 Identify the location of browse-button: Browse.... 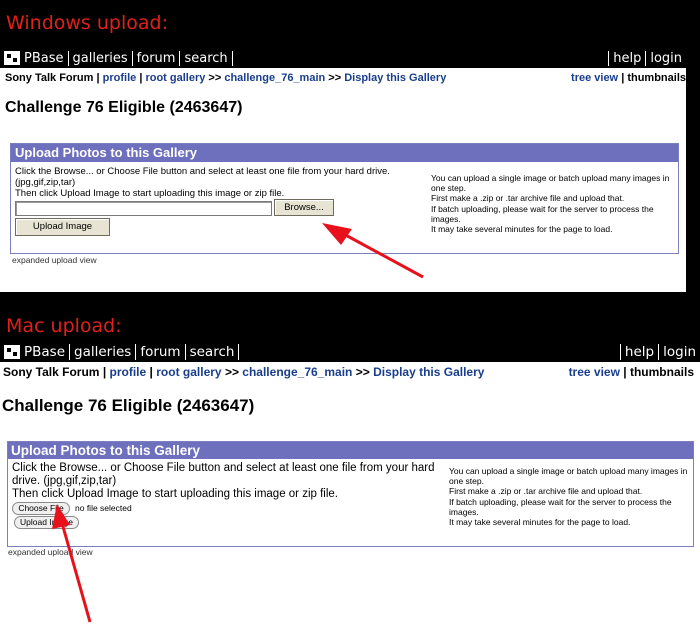
(304, 207).